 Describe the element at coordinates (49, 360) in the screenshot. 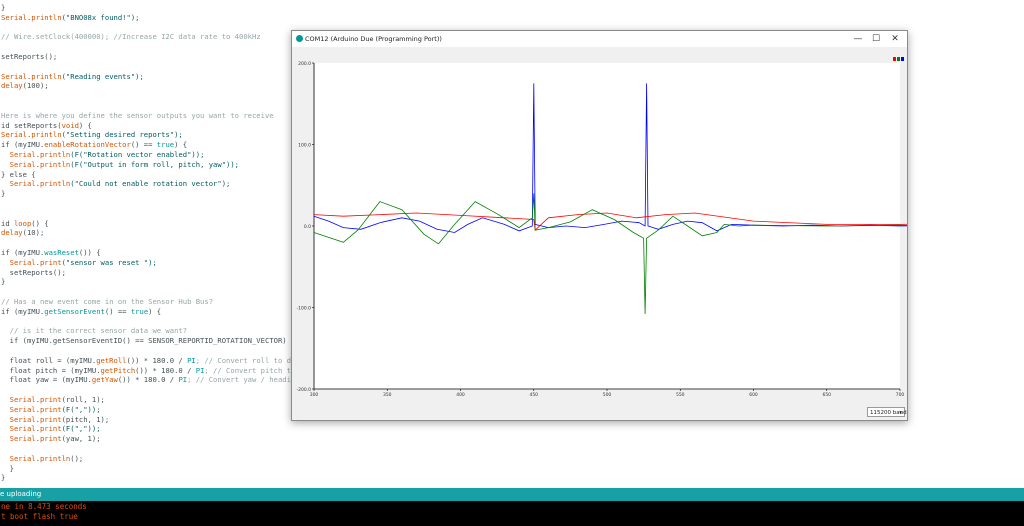

I see `code-token: float roll = (myIMU.` at that location.